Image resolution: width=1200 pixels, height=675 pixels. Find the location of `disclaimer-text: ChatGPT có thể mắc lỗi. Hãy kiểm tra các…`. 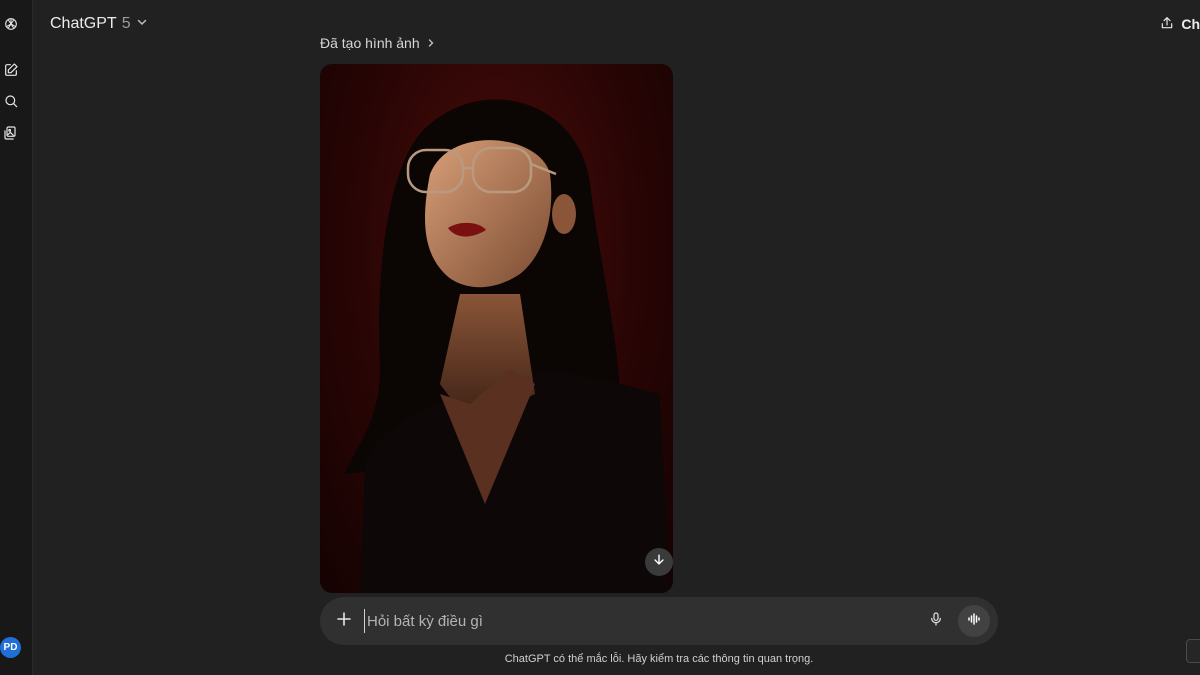

disclaimer-text: ChatGPT có thể mắc lỗi. Hãy kiểm tra các… is located at coordinates (659, 659).